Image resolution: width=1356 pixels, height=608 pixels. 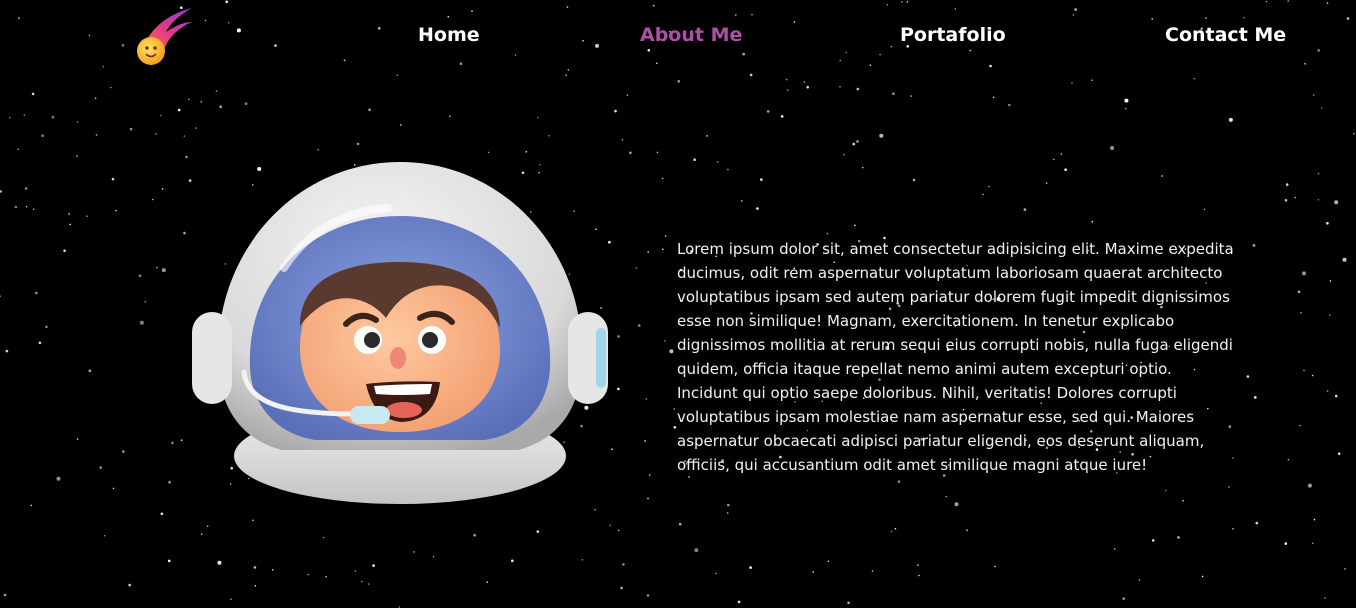 I want to click on nav-link-portafolio: Portafolio, so click(x=953, y=35).